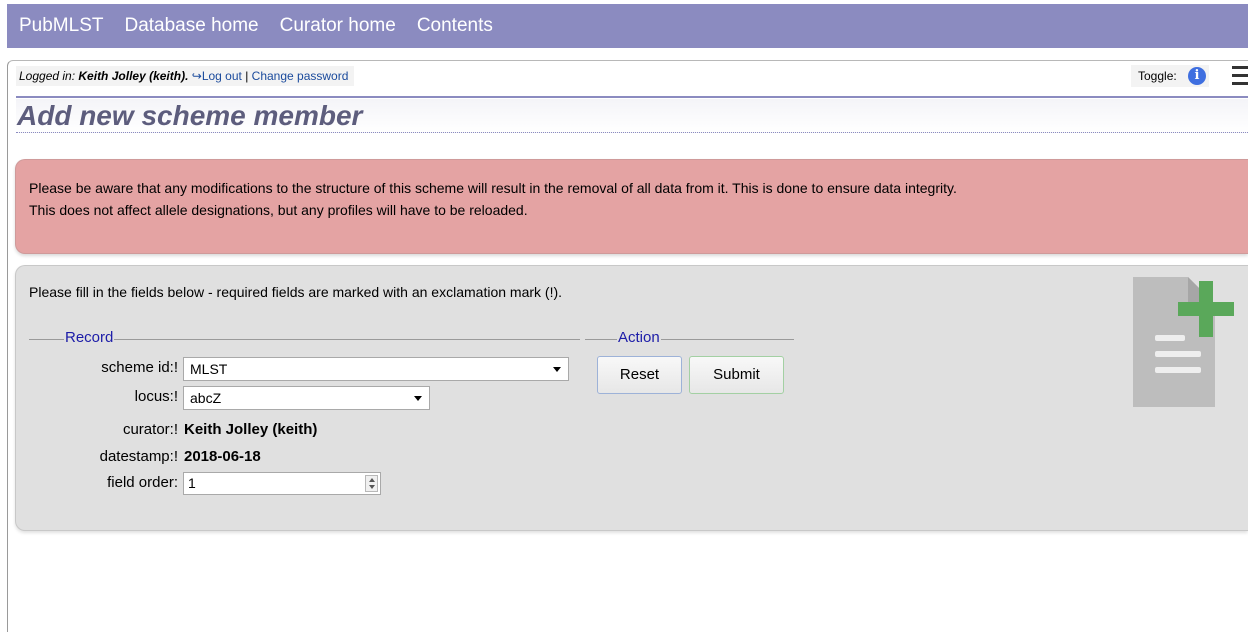 This screenshot has width=1248, height=632. Describe the element at coordinates (206, 398) in the screenshot. I see `locus-value: abcZ` at that location.